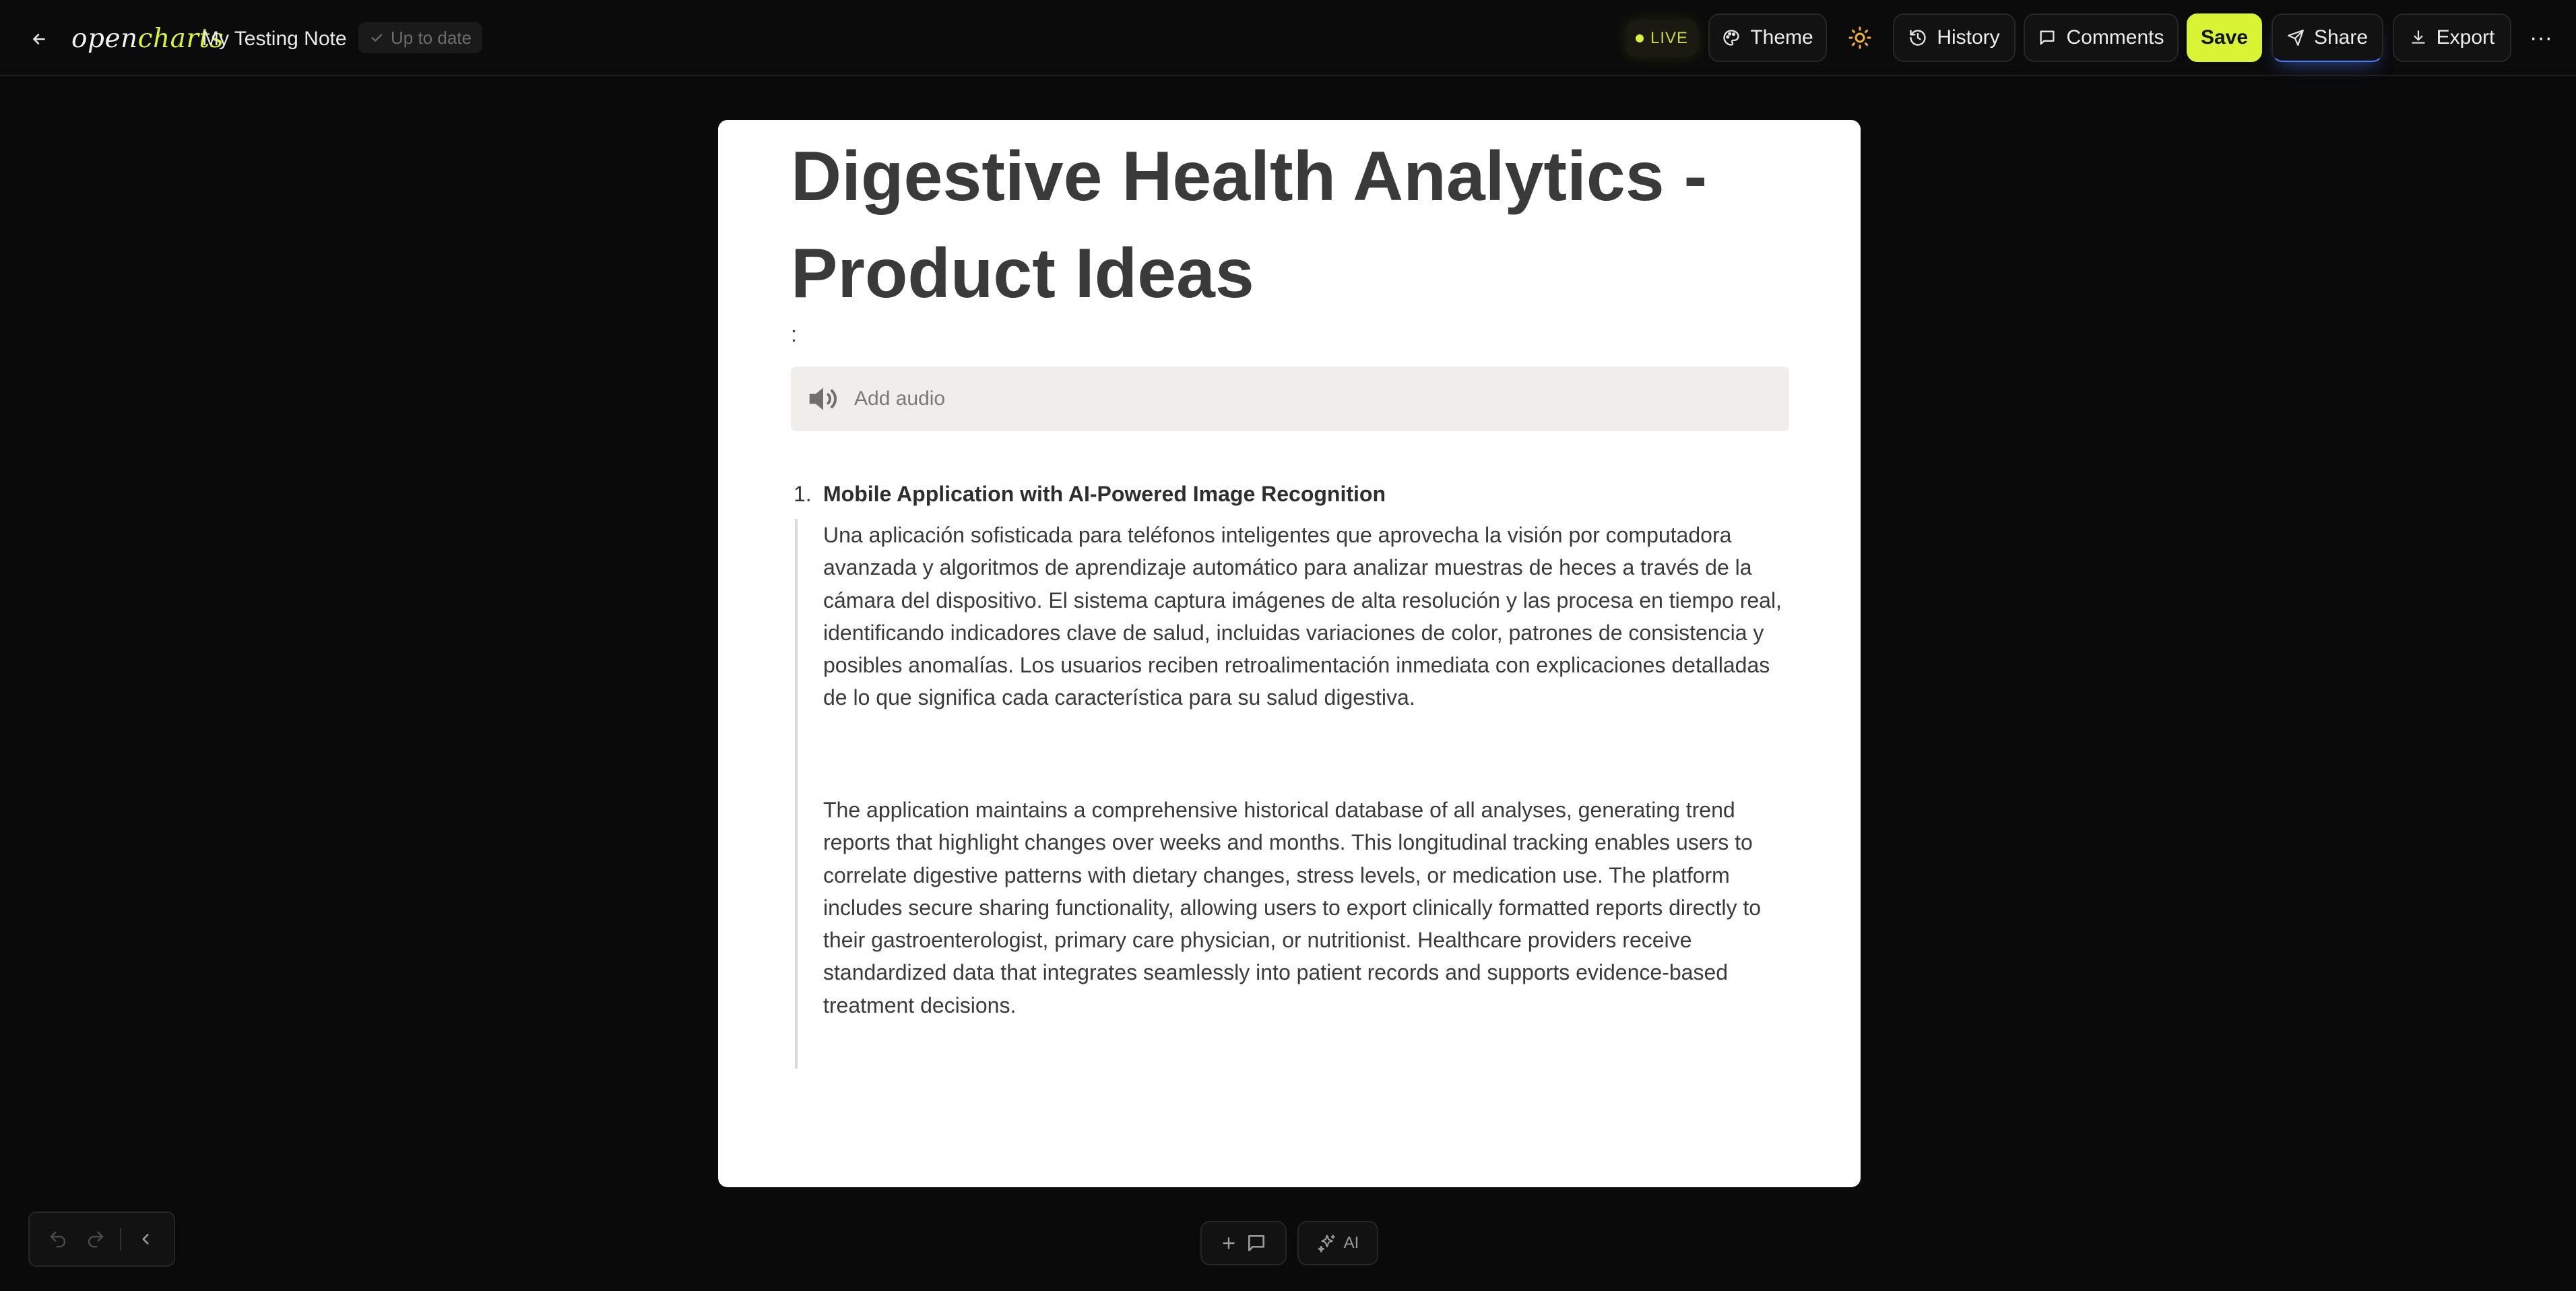 The image size is (2576, 1291). Describe the element at coordinates (2341, 37) in the screenshot. I see `share-button-label: Share` at that location.